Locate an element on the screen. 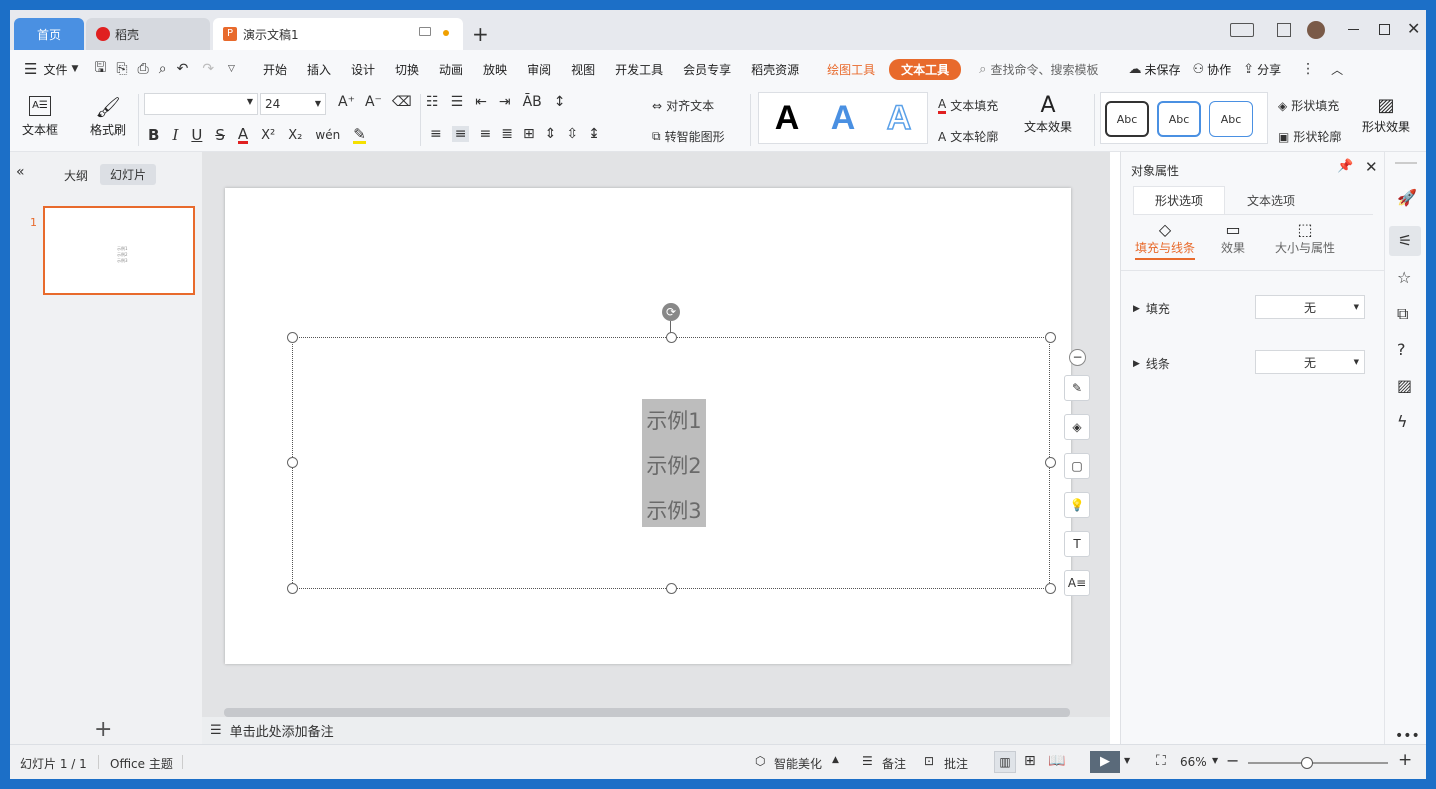  bold-icon: B is located at coordinates (153, 135).